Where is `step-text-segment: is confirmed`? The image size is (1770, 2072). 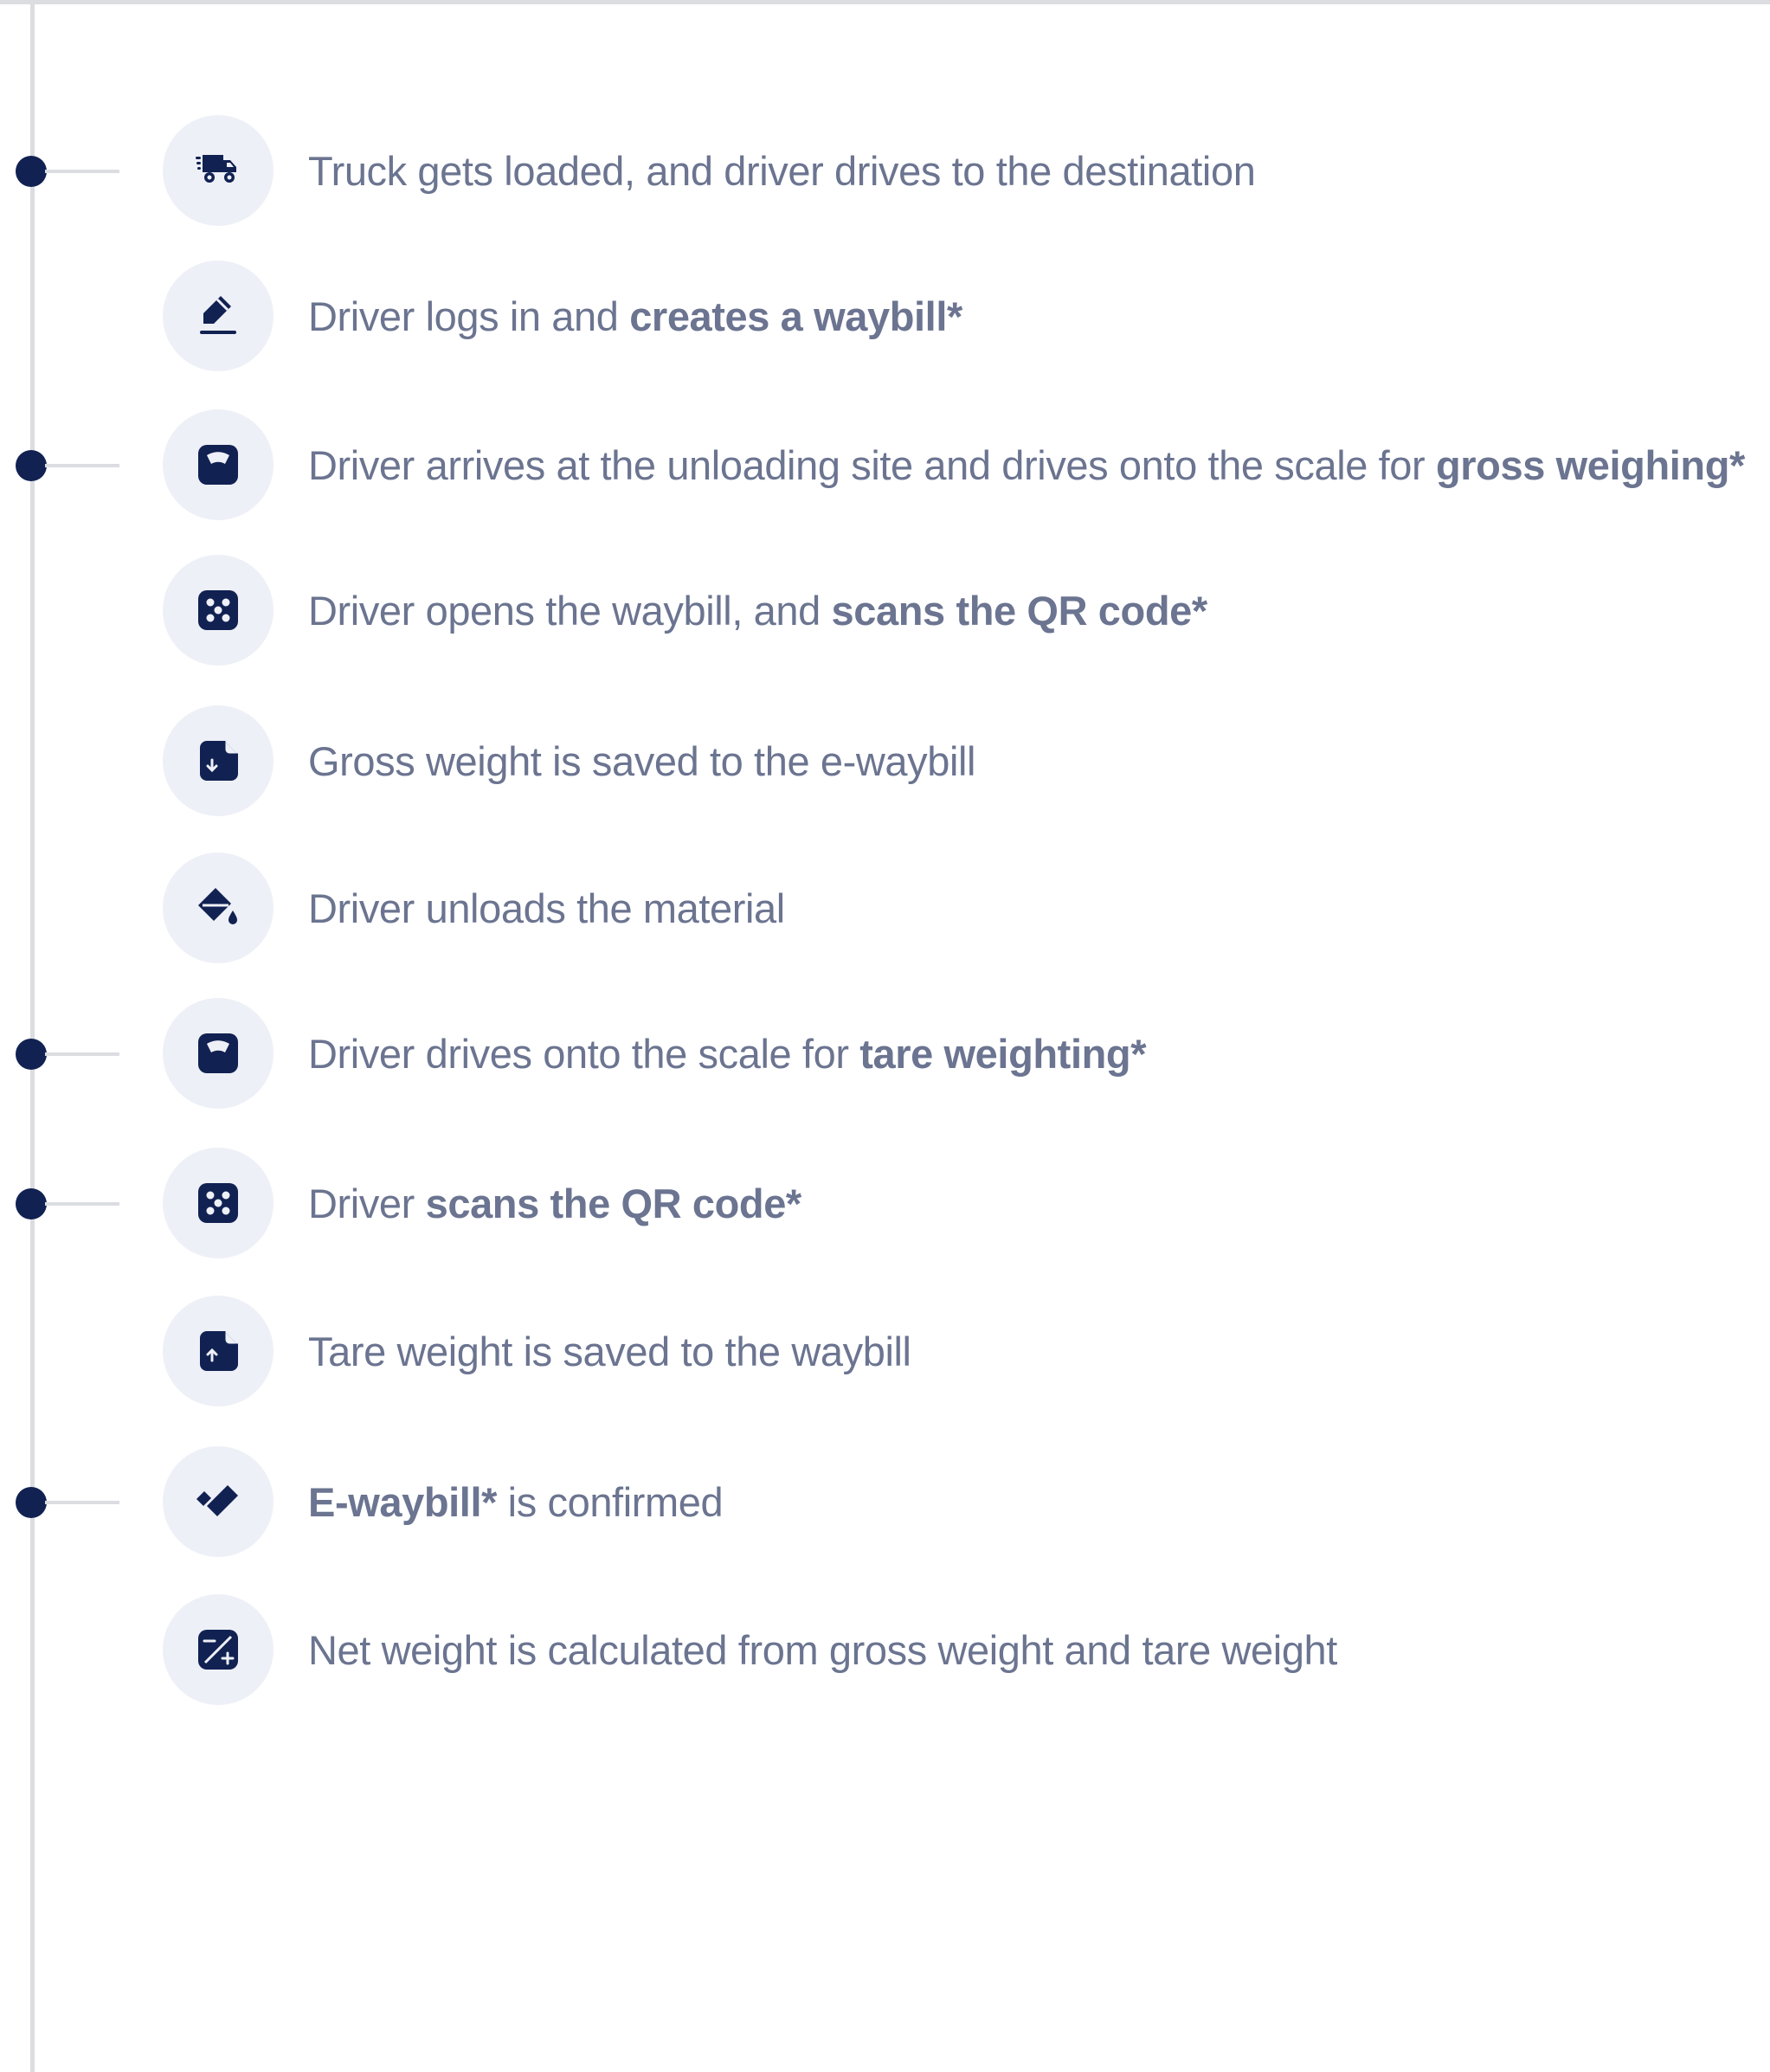
step-text-segment: is confirmed is located at coordinates (610, 1502).